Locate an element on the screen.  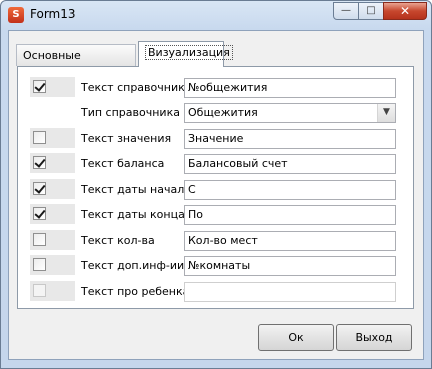
field-end-date-text: По is located at coordinates (290, 215).